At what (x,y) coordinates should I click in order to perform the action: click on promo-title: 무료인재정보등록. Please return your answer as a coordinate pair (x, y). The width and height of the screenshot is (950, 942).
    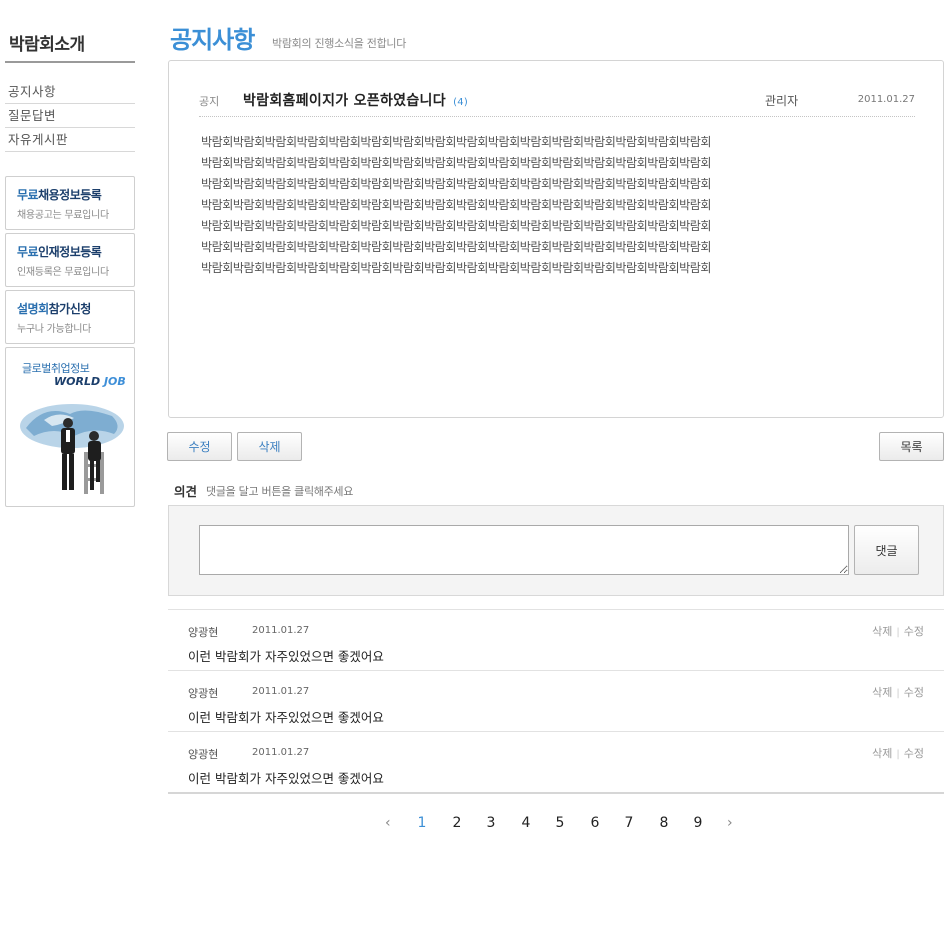
    Looking at the image, I should click on (75, 251).